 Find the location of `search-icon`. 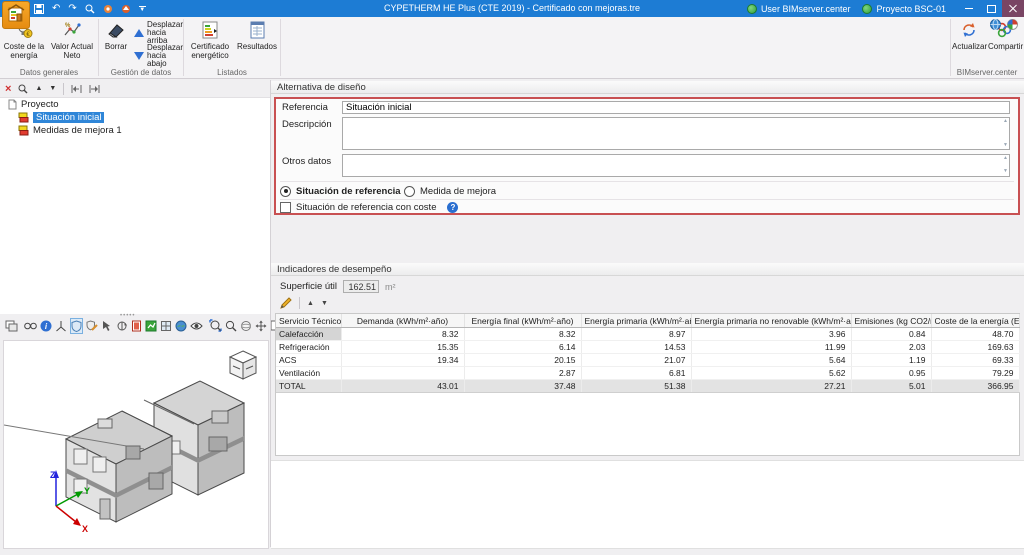

search-icon is located at coordinates (23, 89).